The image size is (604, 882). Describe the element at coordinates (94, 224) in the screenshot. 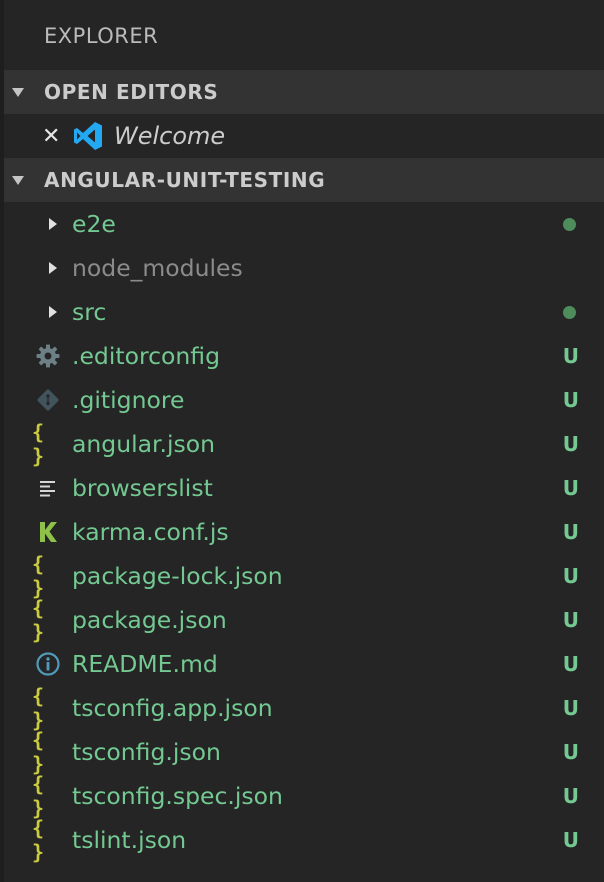

I see `tree-item-label: e2e` at that location.